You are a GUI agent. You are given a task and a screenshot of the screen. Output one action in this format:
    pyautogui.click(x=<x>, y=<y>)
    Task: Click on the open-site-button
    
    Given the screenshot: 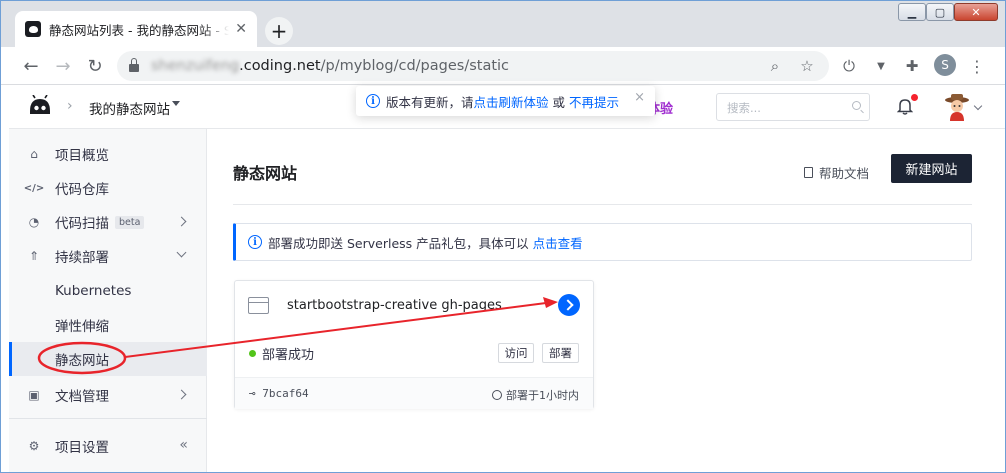 What is the action you would take?
    pyautogui.click(x=569, y=305)
    